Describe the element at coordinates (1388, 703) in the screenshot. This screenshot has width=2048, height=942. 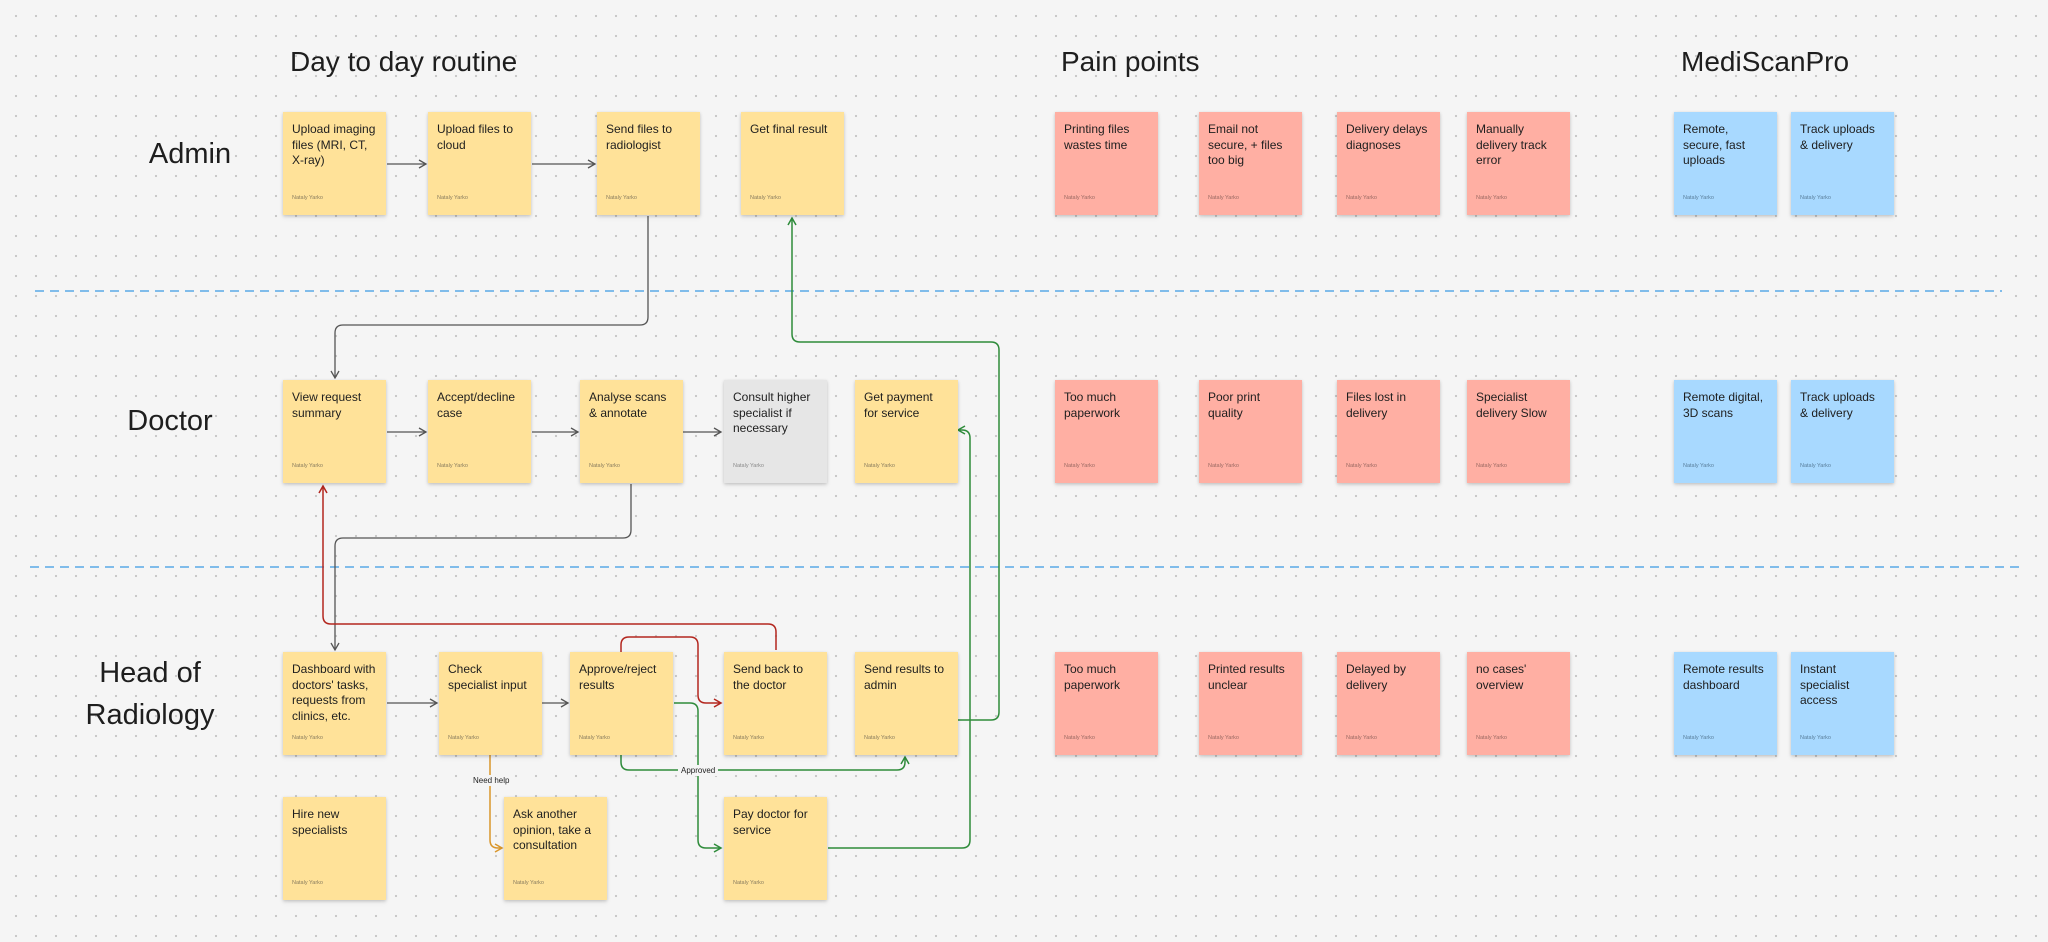
I see `sticky-head-pain-3: Delayed by delivery Nataly Yarko` at that location.